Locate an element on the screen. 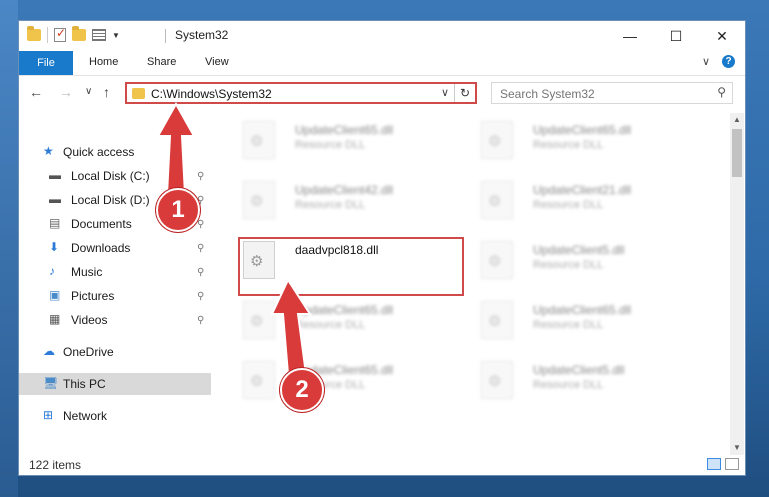 The image size is (769, 497). document-icon: ▤ is located at coordinates (55, 223).